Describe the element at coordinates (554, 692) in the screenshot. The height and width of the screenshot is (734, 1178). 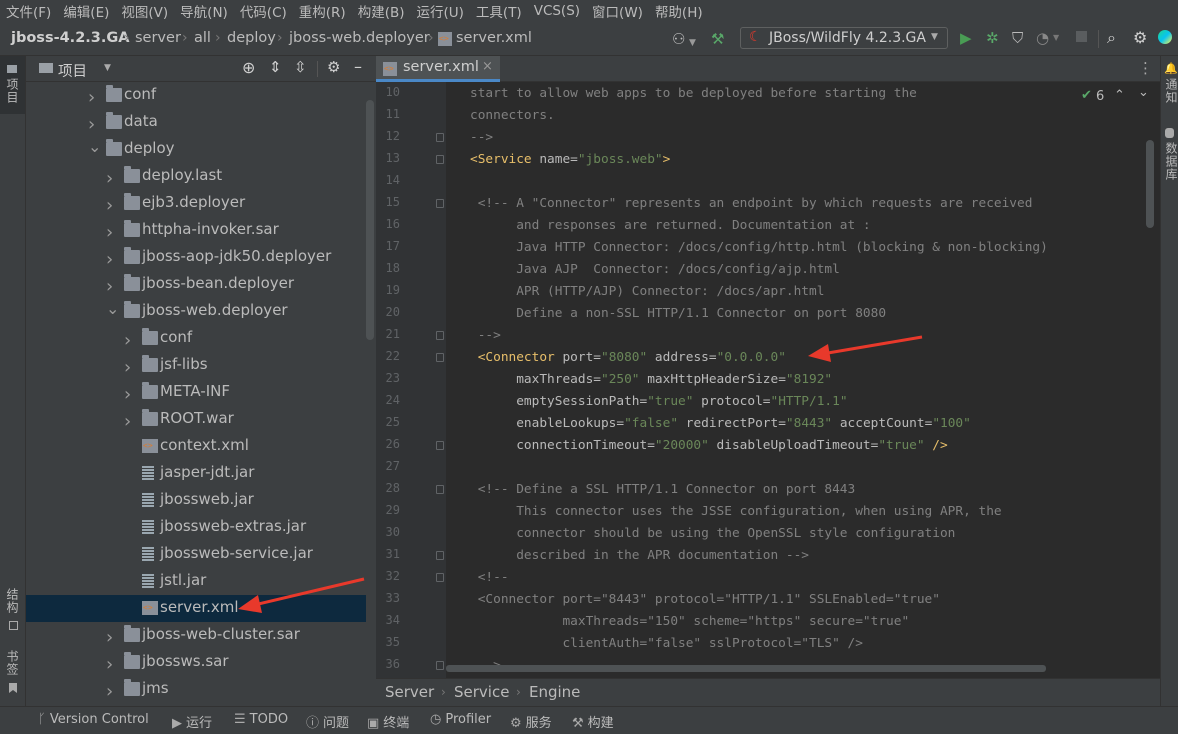
I see `structure-crumb-engine: Engine` at that location.